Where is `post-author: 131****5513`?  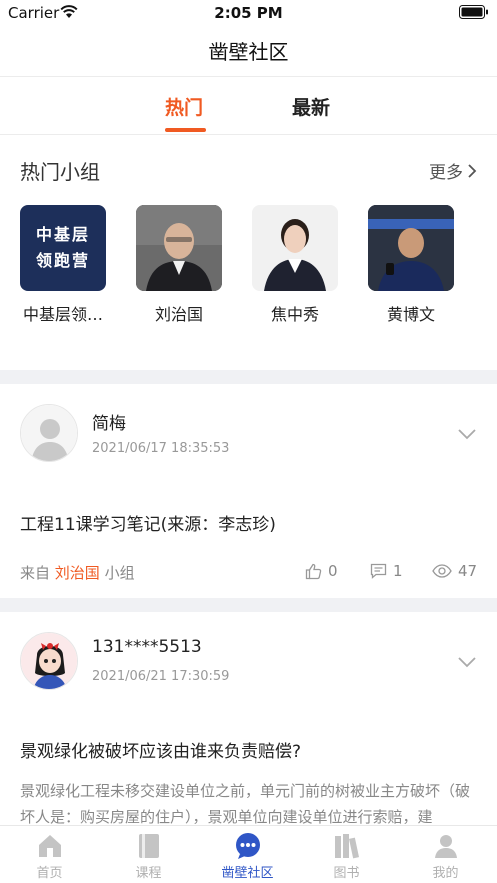 post-author: 131****5513 is located at coordinates (147, 647).